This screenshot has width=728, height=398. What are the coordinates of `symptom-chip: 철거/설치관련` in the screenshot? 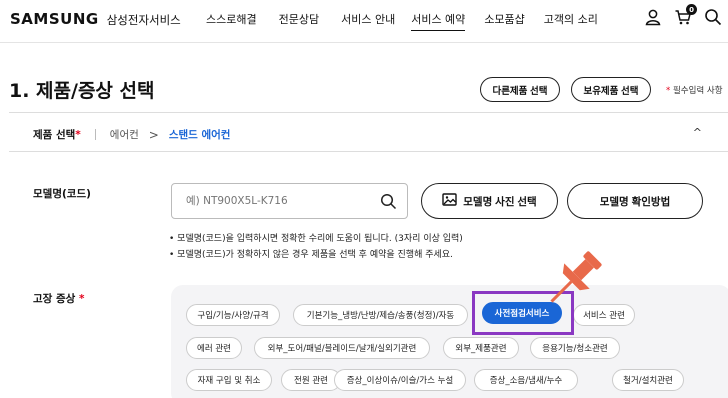 It's located at (648, 380).